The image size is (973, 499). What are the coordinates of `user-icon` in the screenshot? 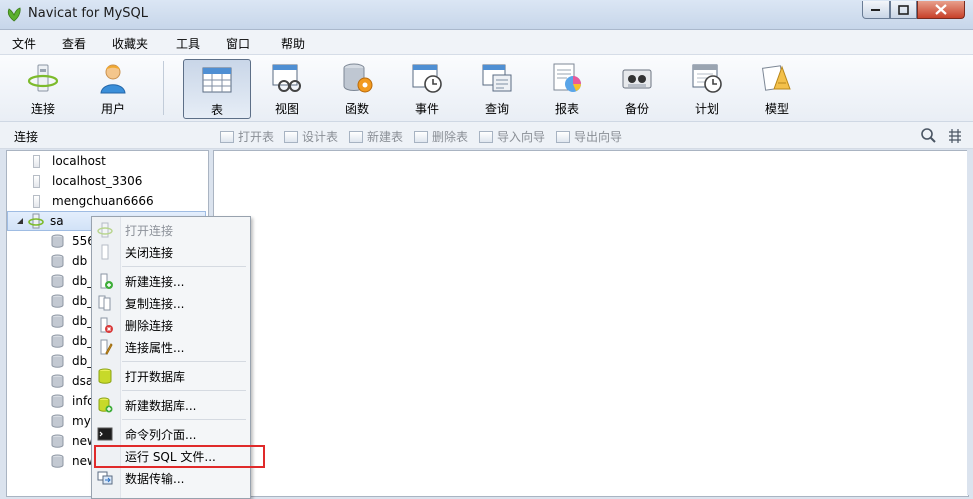 It's located at (113, 79).